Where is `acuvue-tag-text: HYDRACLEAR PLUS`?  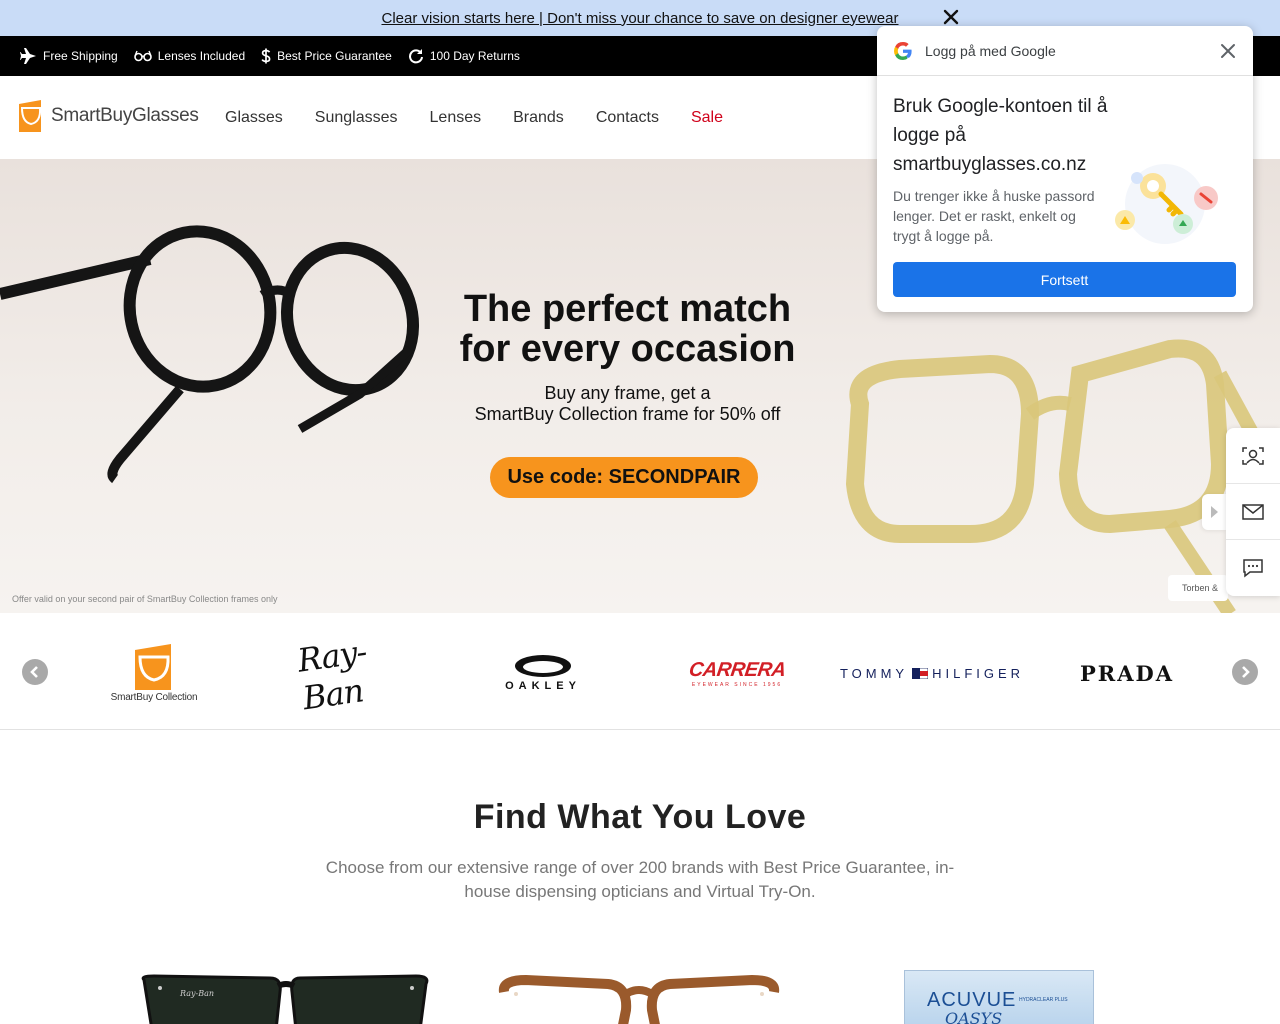 acuvue-tag-text: HYDRACLEAR PLUS is located at coordinates (1043, 1000).